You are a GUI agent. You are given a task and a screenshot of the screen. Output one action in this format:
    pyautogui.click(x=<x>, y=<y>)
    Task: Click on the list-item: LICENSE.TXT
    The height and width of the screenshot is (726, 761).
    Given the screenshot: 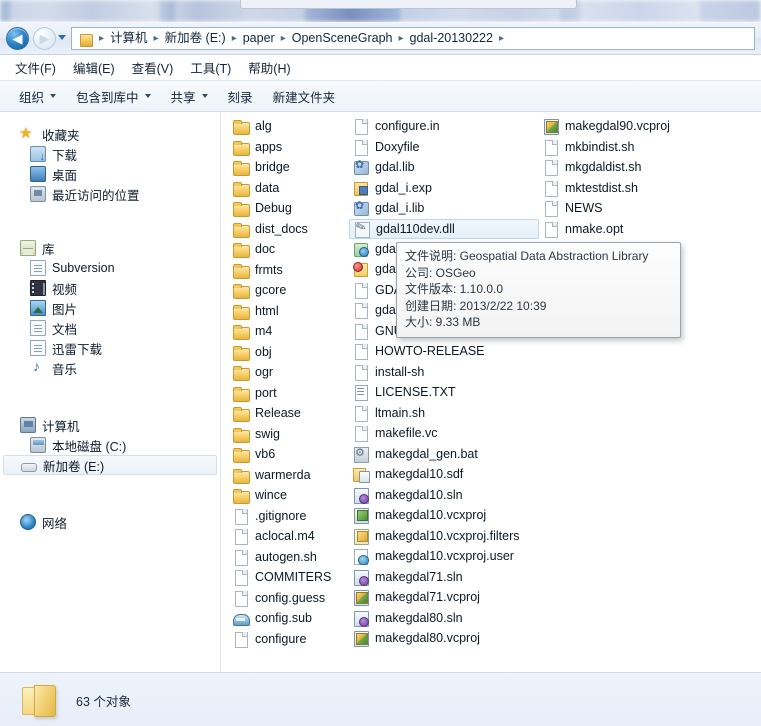 What is the action you would take?
    pyautogui.click(x=444, y=392)
    